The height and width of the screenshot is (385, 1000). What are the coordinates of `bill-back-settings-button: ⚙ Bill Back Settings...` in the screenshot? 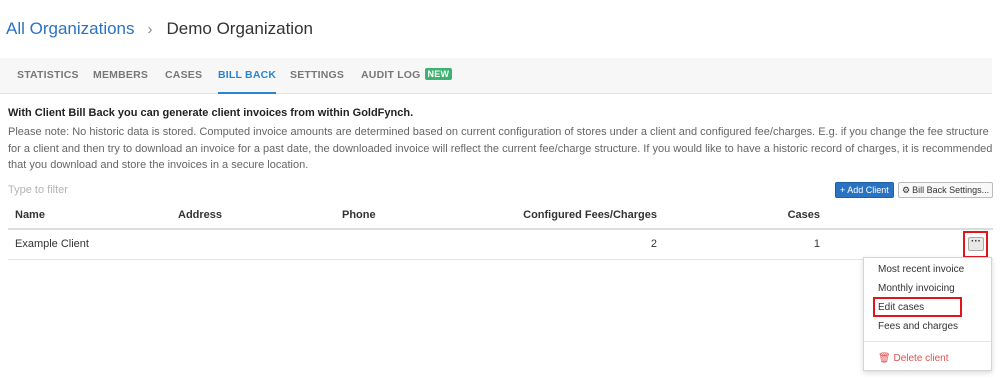 It's located at (946, 190).